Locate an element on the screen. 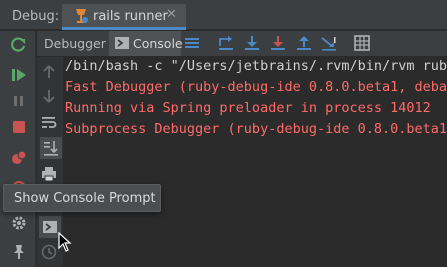 The image size is (447, 267). pin-tab-icon is located at coordinates (20, 253).